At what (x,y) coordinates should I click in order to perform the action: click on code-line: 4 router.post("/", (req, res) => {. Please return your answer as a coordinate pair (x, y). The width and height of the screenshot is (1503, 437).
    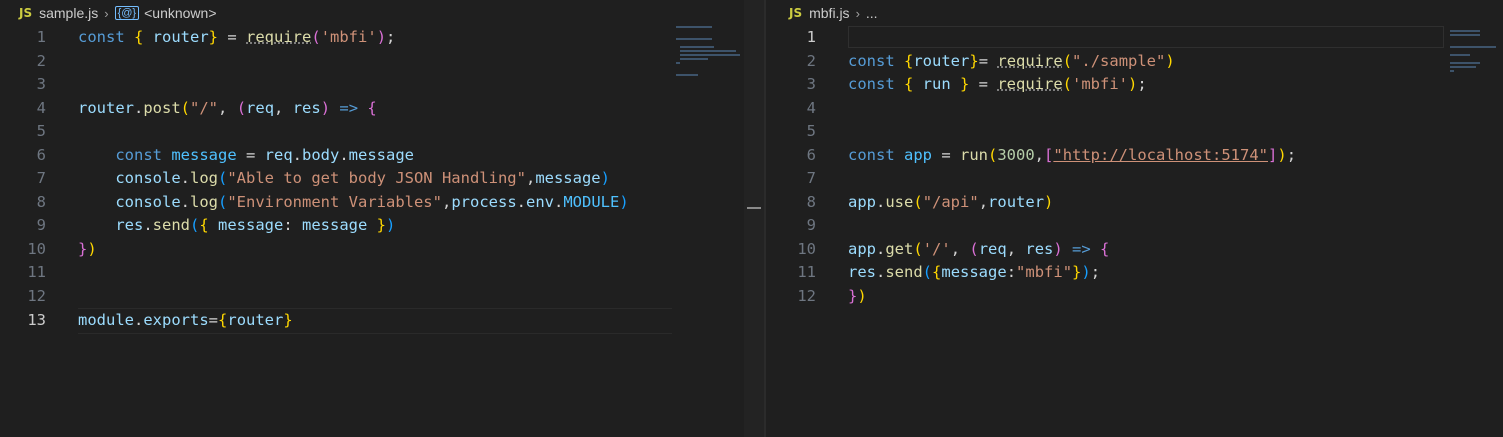
    Looking at the image, I should click on (382, 109).